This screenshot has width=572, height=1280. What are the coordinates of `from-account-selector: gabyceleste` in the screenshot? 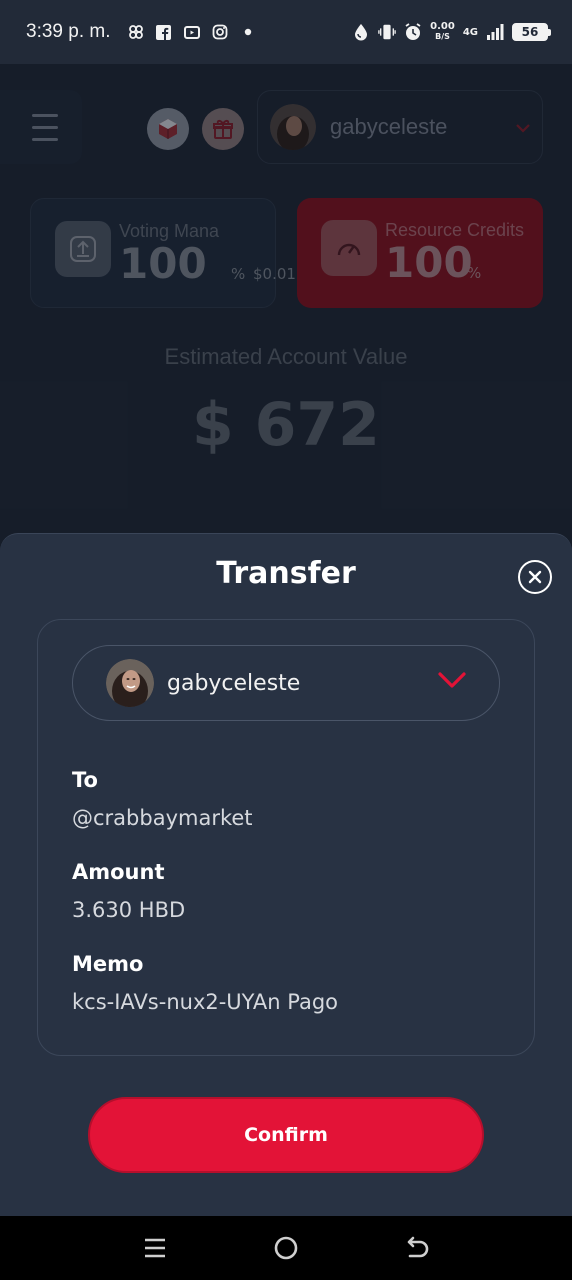 It's located at (286, 683).